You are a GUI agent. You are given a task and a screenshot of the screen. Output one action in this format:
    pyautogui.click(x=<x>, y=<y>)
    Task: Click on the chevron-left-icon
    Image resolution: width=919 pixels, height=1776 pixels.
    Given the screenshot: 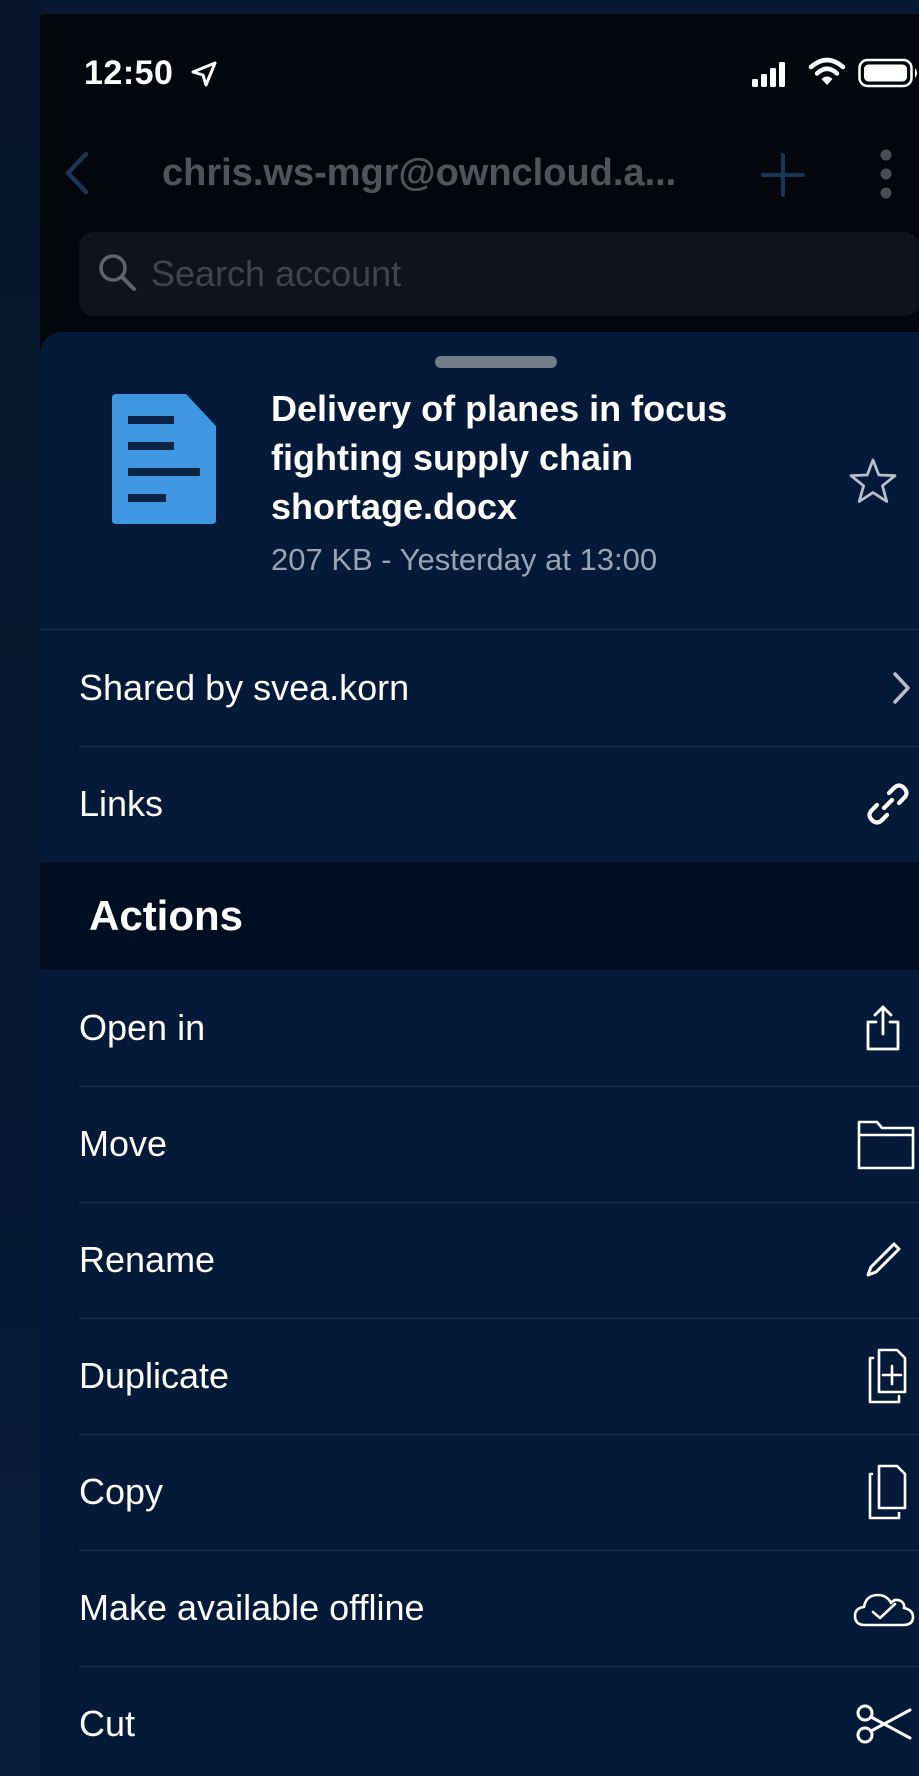 What is the action you would take?
    pyautogui.click(x=76, y=173)
    